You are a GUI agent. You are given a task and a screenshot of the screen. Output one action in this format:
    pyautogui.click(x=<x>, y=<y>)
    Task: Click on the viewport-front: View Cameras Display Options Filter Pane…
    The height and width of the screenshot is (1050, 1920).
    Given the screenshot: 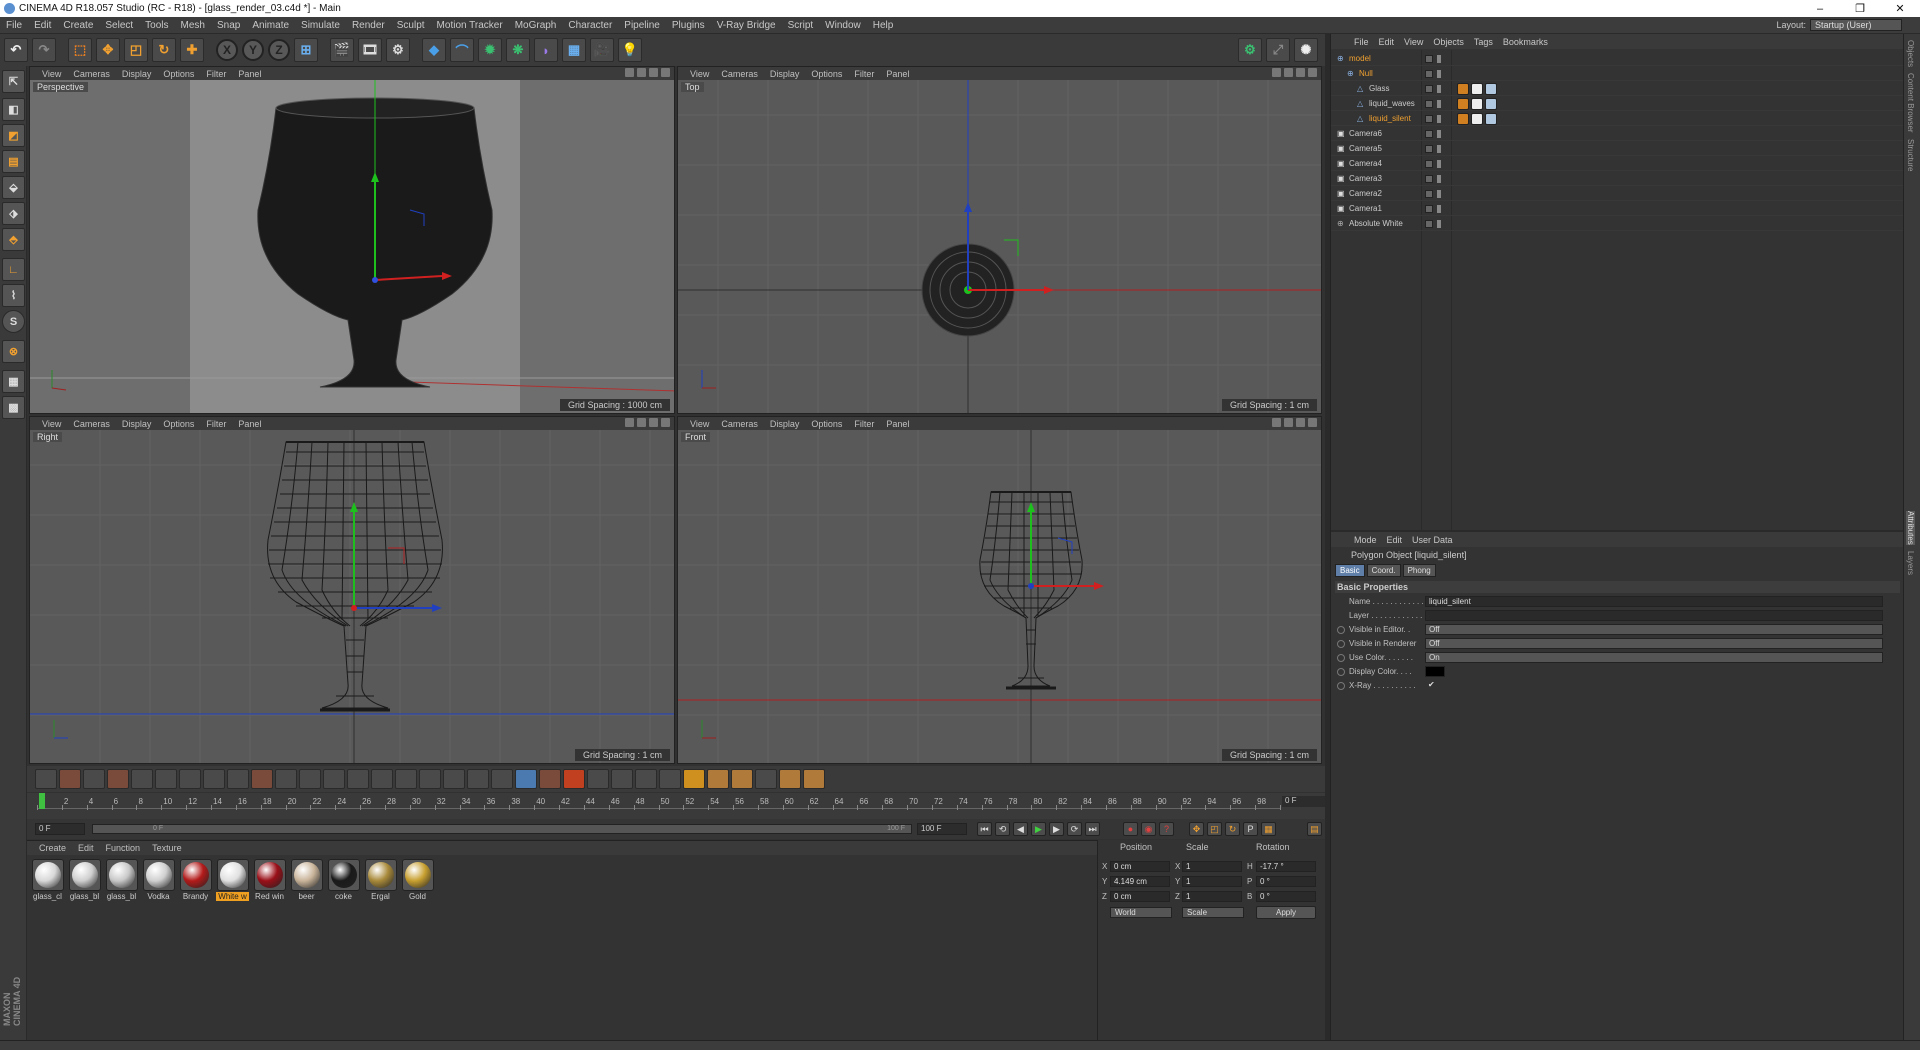 What is the action you would take?
    pyautogui.click(x=999, y=590)
    